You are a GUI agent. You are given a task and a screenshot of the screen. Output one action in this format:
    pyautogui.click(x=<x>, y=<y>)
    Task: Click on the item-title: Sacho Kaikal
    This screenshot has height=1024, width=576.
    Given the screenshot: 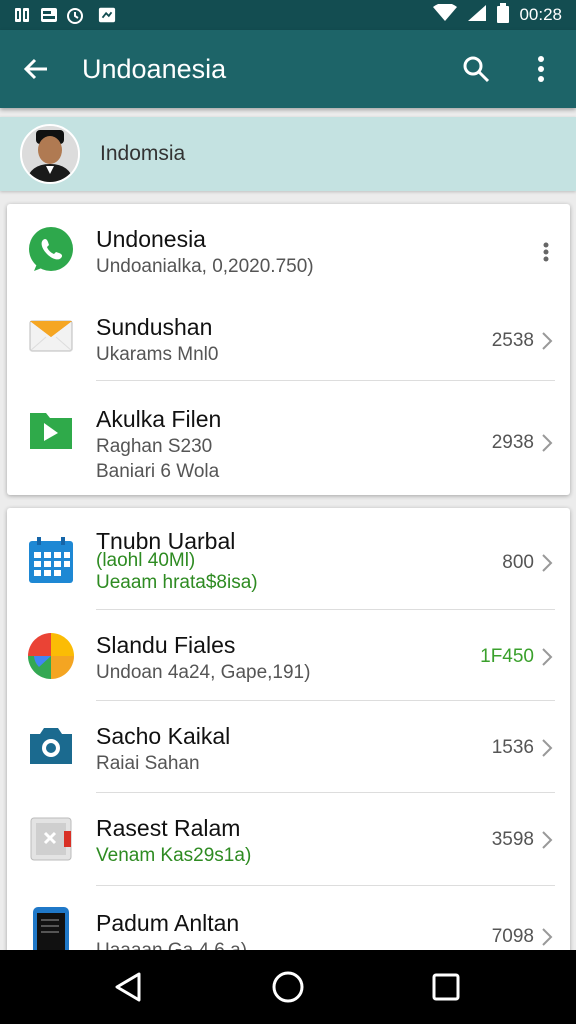 What is the action you would take?
    pyautogui.click(x=163, y=736)
    